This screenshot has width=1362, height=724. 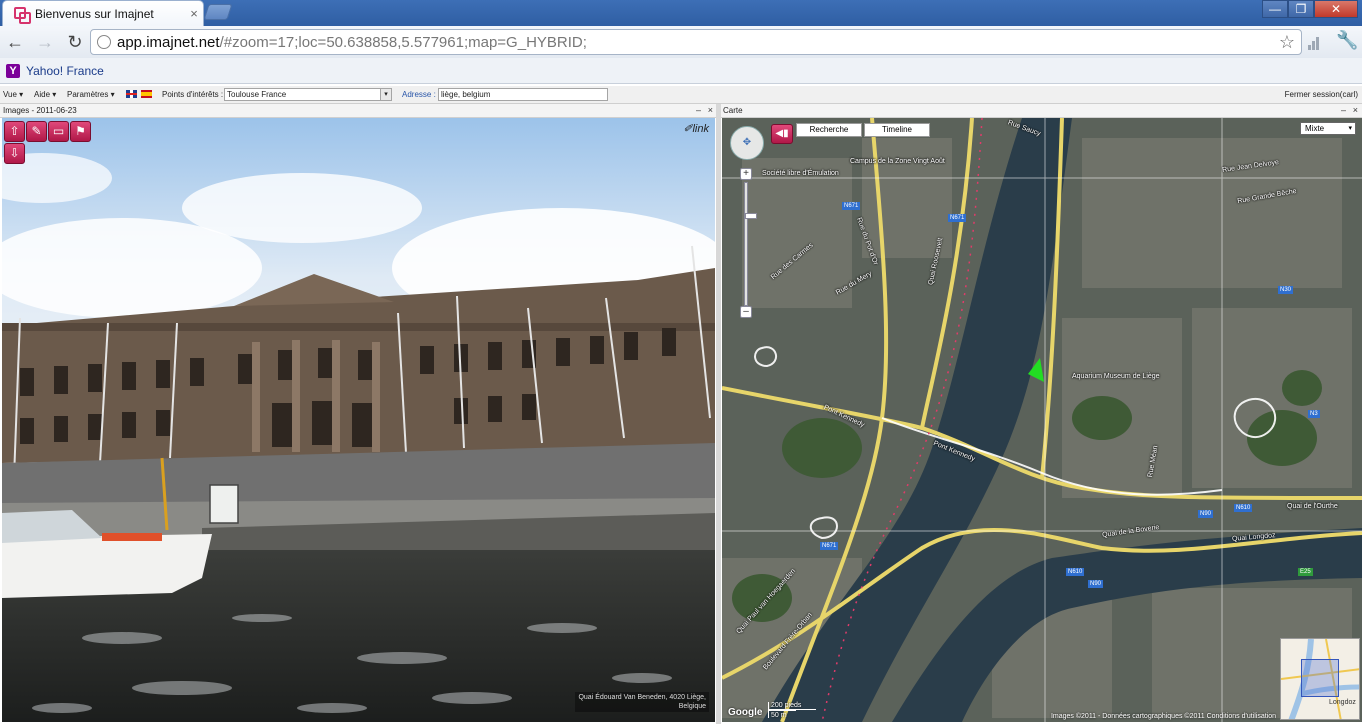 What do you see at coordinates (897, 130) in the screenshot?
I see `tab-timeline: Timeline` at bounding box center [897, 130].